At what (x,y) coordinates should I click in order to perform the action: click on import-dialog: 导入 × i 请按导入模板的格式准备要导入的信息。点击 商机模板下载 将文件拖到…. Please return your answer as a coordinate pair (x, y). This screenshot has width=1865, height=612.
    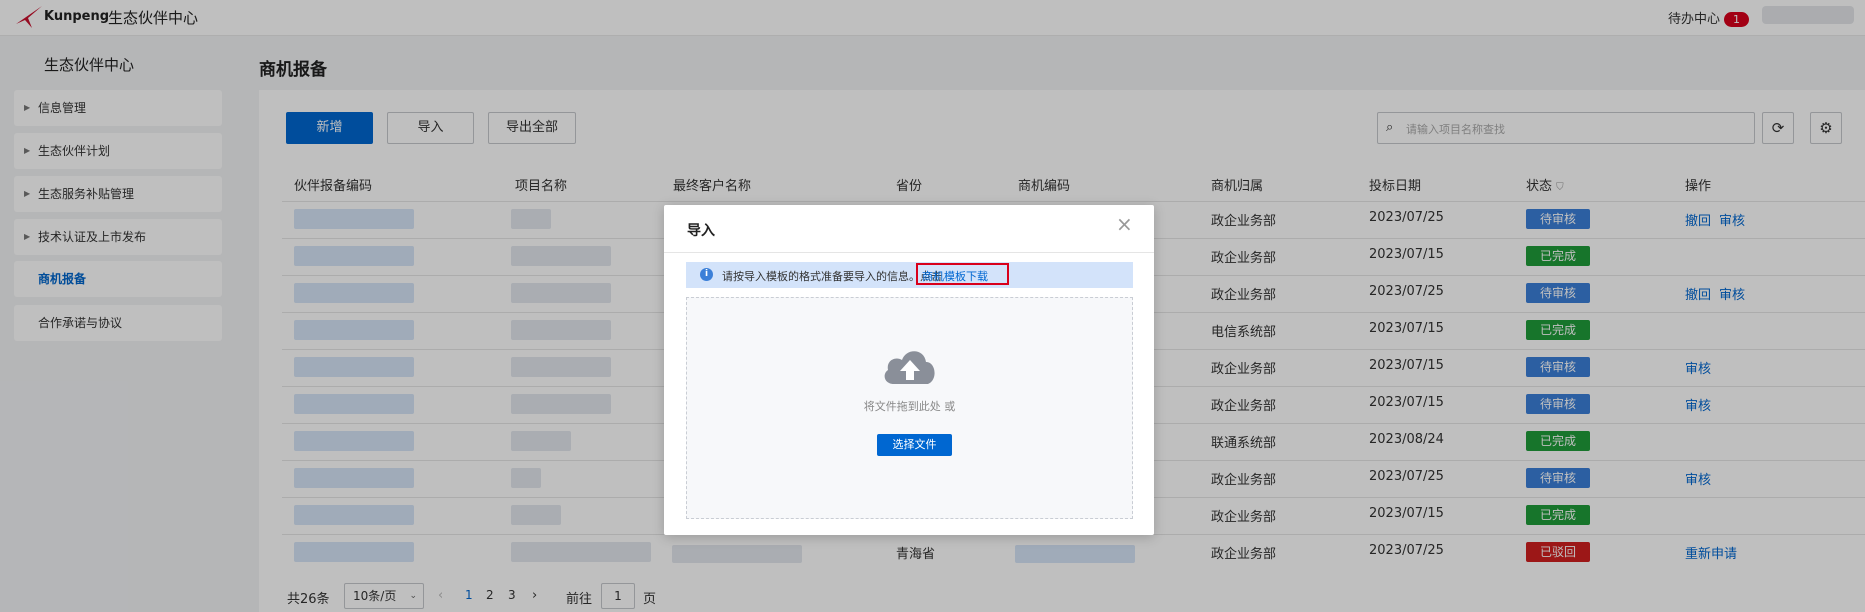
    Looking at the image, I should click on (909, 370).